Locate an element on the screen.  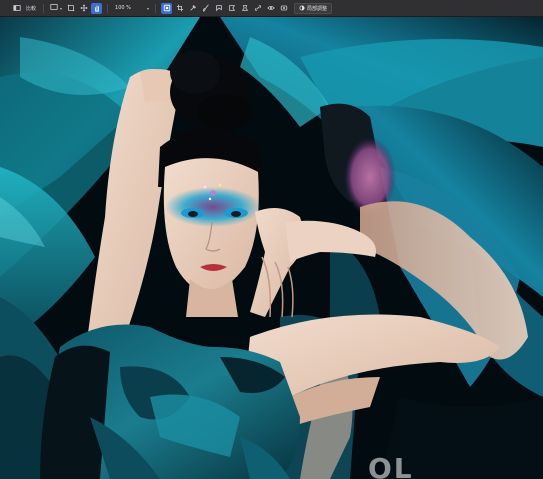
hand-icon is located at coordinates (97, 8).